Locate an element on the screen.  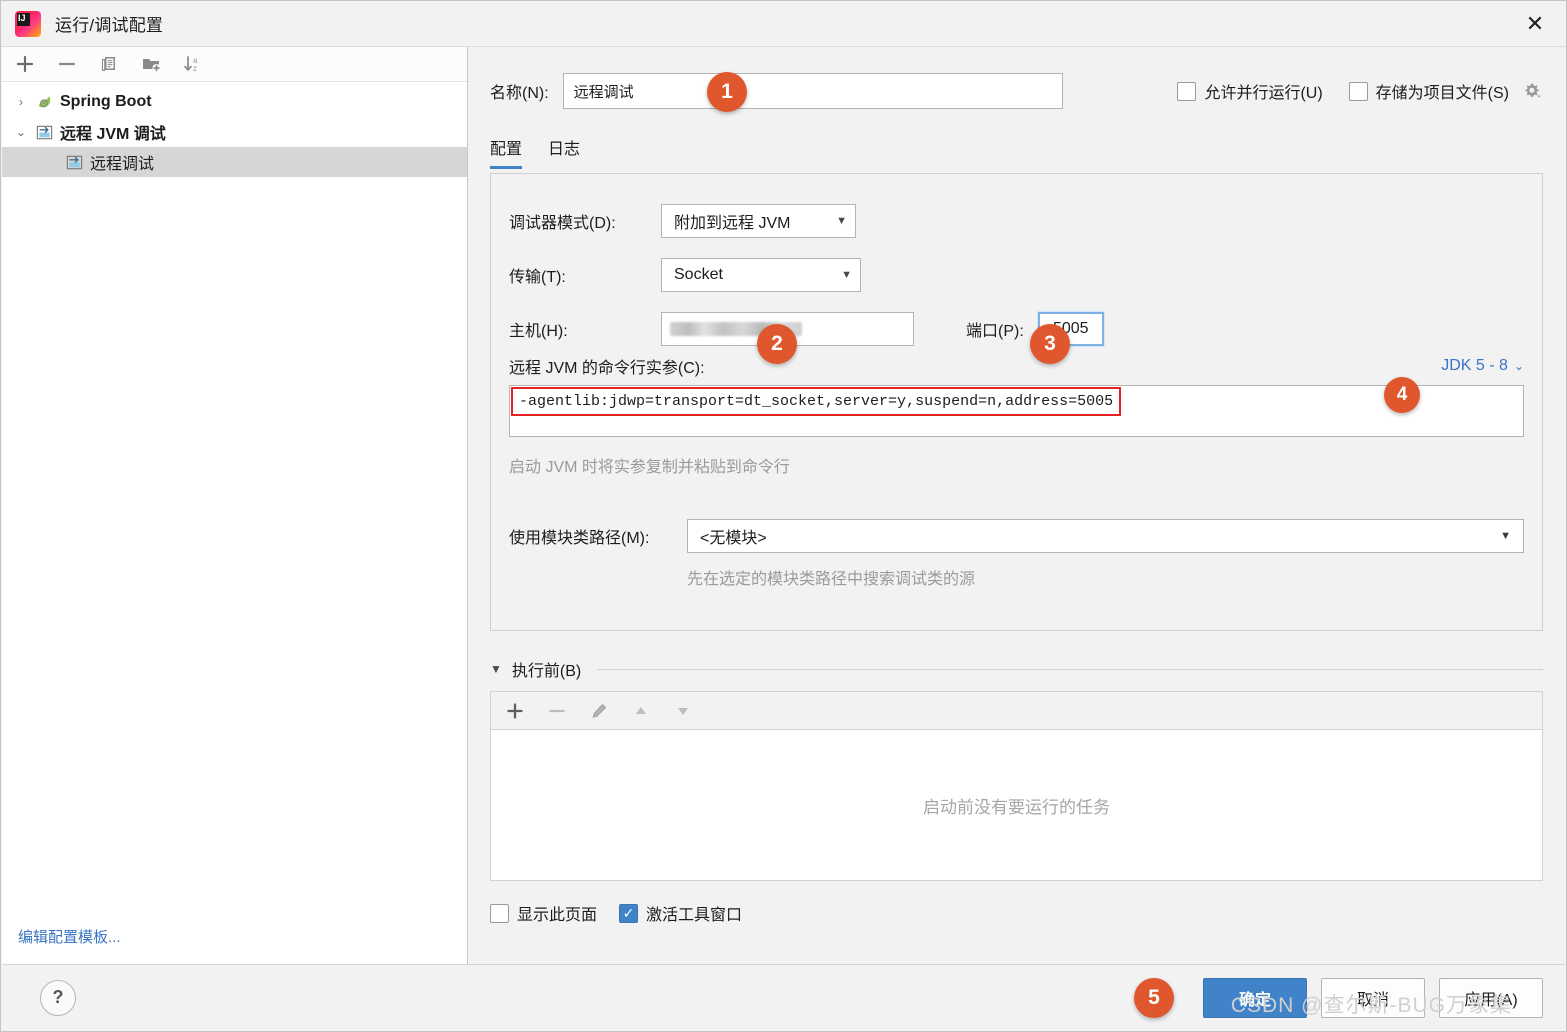
folder-add-icon is located at coordinates (151, 64).